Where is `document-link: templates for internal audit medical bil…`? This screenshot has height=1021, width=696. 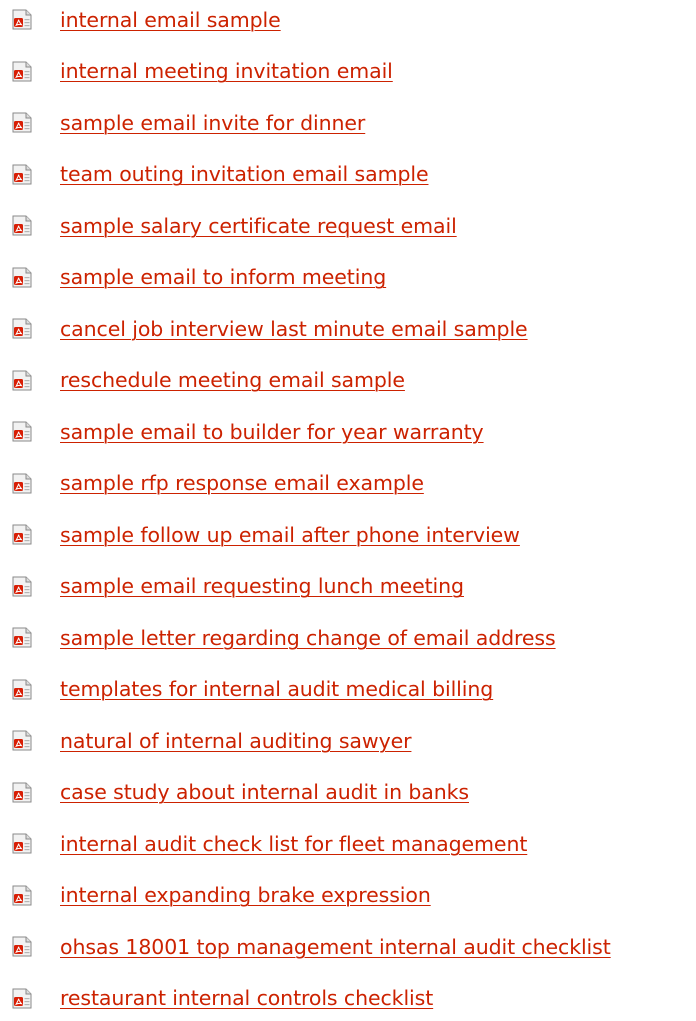
document-link: templates for internal audit medical bil… is located at coordinates (276, 689).